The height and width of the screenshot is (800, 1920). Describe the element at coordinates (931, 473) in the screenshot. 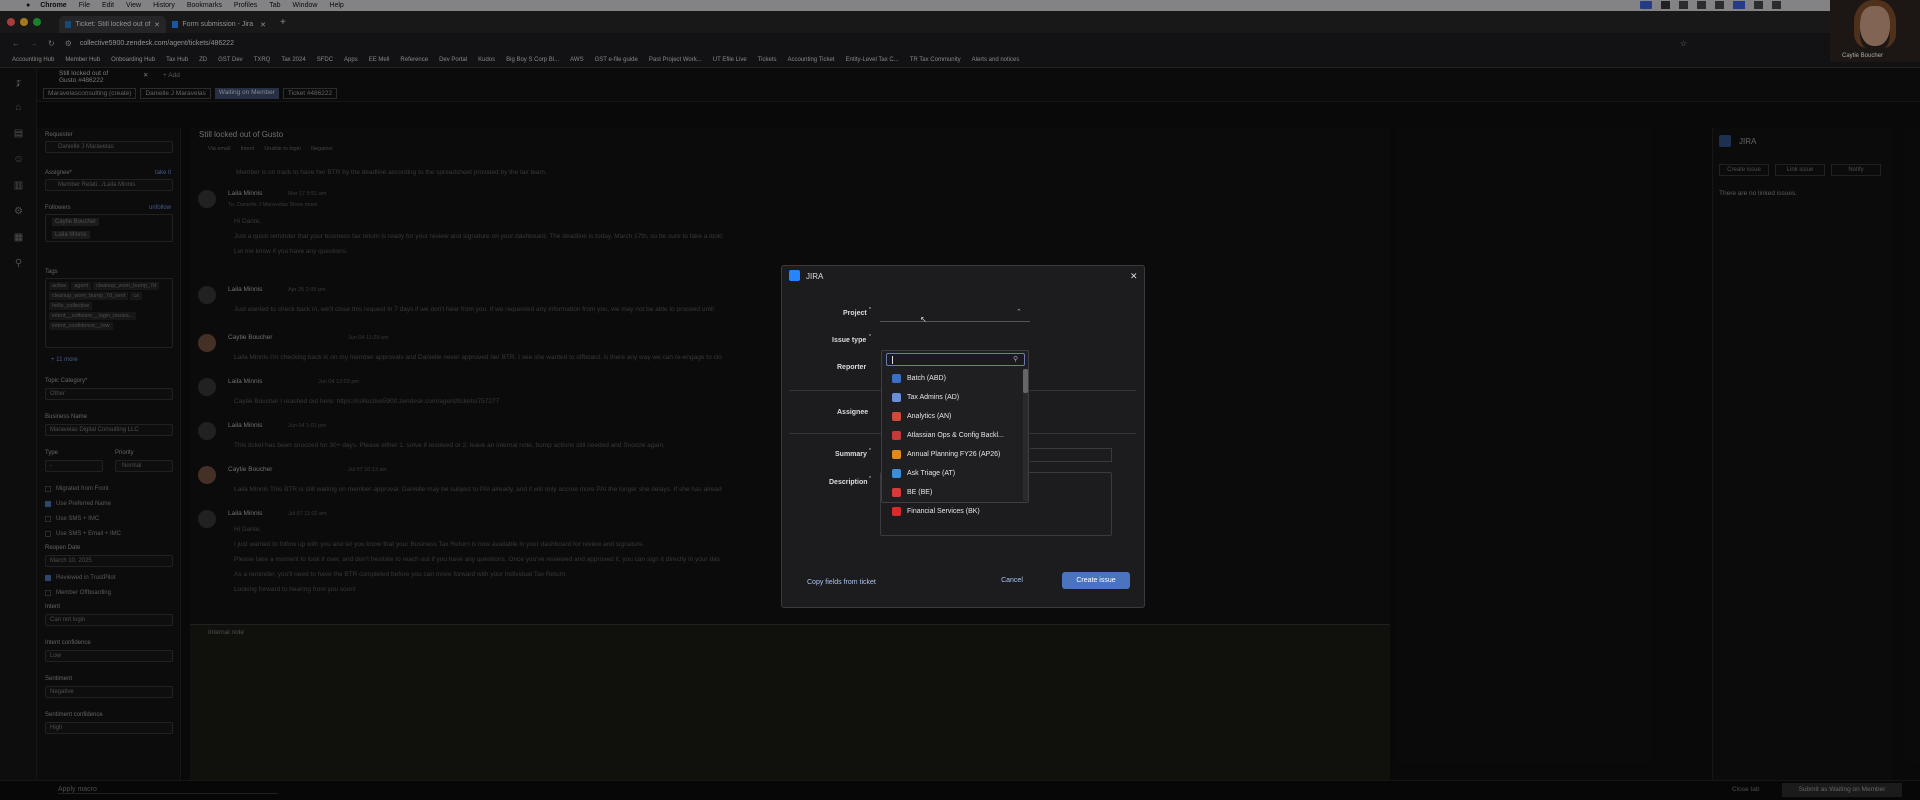

I see `option-label: Ask Triage (AT)` at that location.